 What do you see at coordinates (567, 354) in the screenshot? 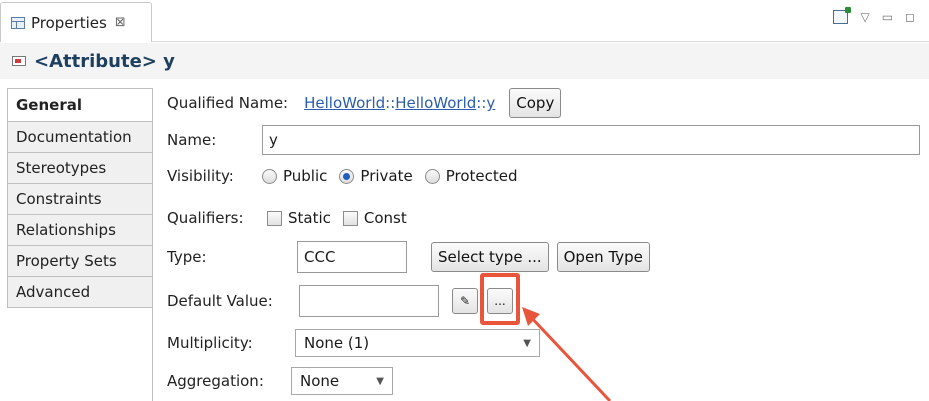
I see `annotation-arrow` at bounding box center [567, 354].